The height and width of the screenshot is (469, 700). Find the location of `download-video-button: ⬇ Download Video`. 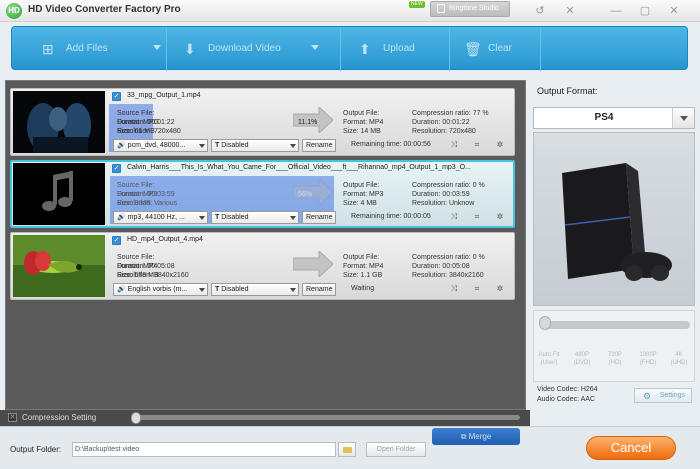

download-video-button: ⬇ Download Video is located at coordinates (254, 49).